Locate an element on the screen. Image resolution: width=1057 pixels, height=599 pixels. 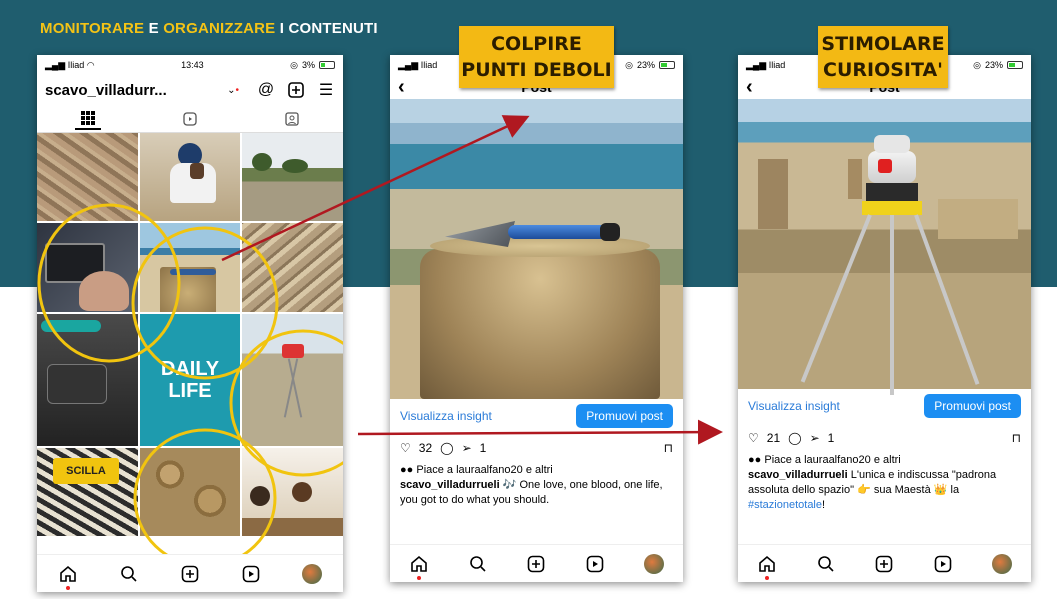
post-image-total-station is located at coordinates (884, 247).